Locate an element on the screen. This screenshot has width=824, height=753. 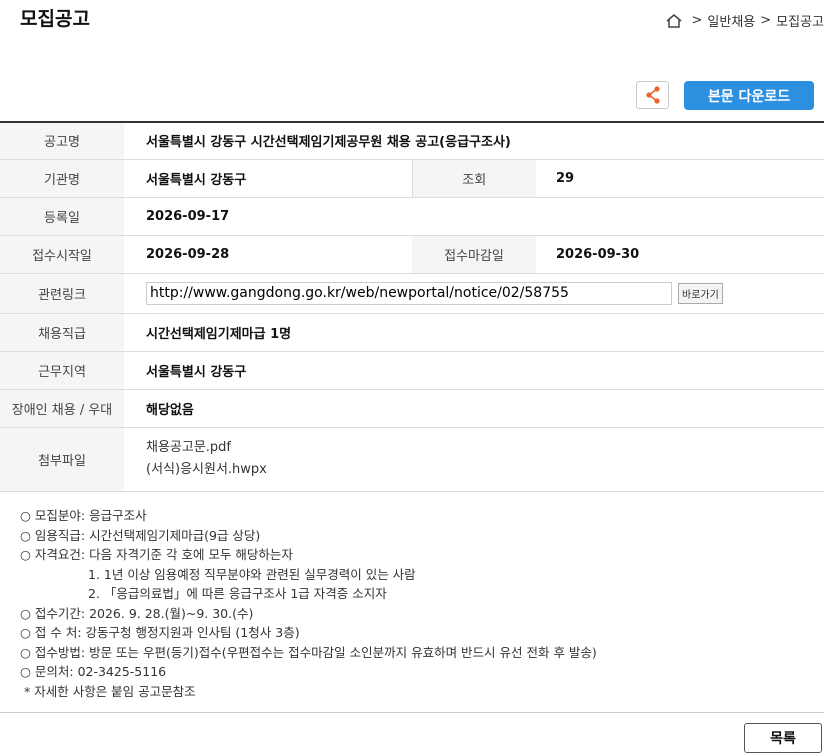
title-value: 서울특별시 강동구 시간선택제임기제공무원 채용 공고(응급구조사) is located at coordinates (474, 141).